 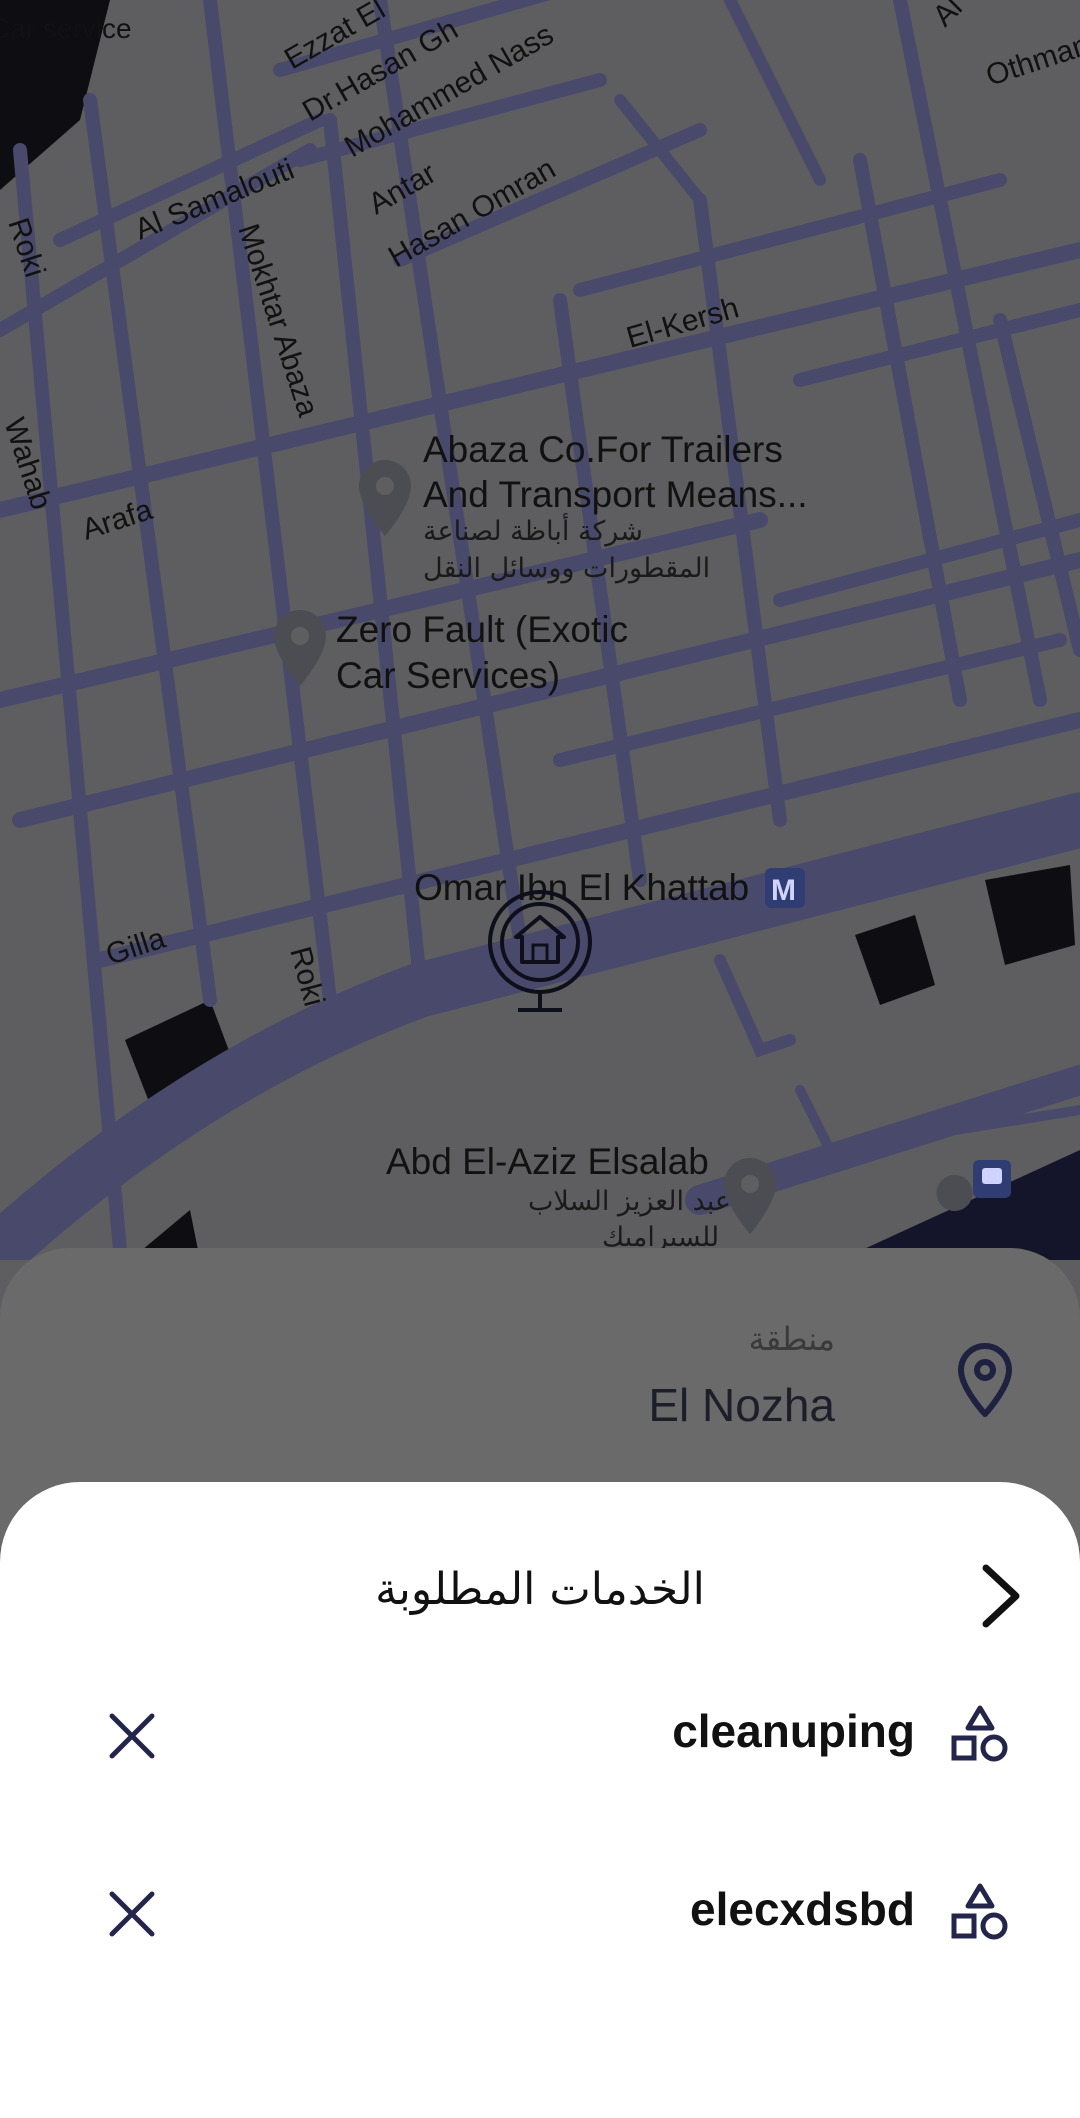 I want to click on service-row: cleanuping, so click(x=540, y=1738).